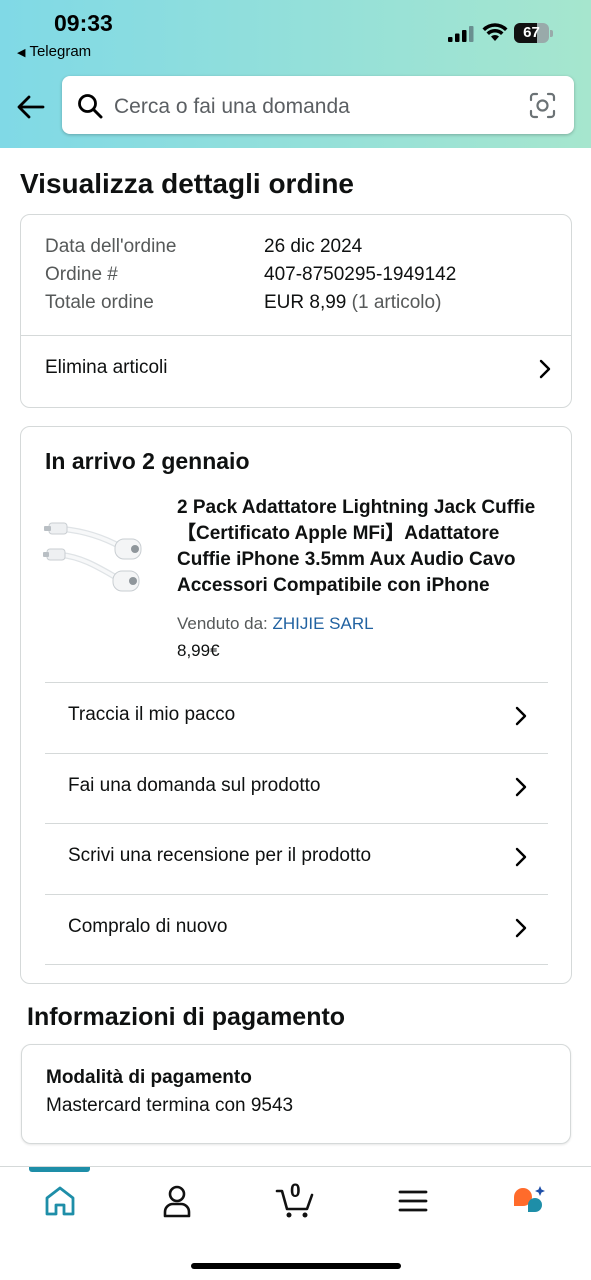  I want to click on seller-info: Venduto da: ZHIJIE SARL, so click(275, 624).